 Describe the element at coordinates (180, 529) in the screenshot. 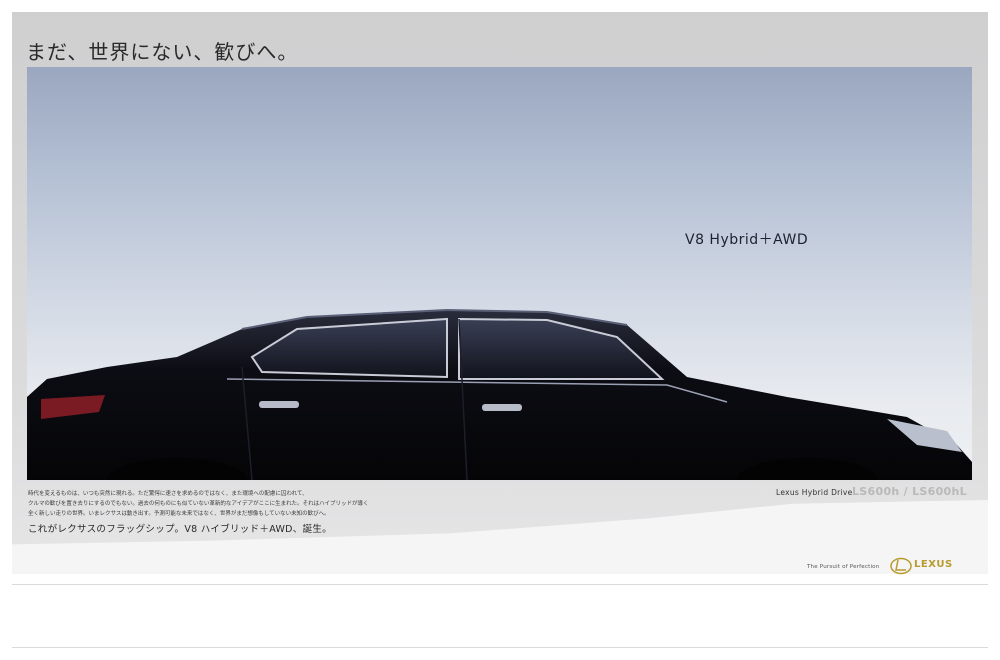

I see `subhead: これがレクサスのフラッグシップ。V8 ハイブリッド＋AWD、誕生。` at that location.